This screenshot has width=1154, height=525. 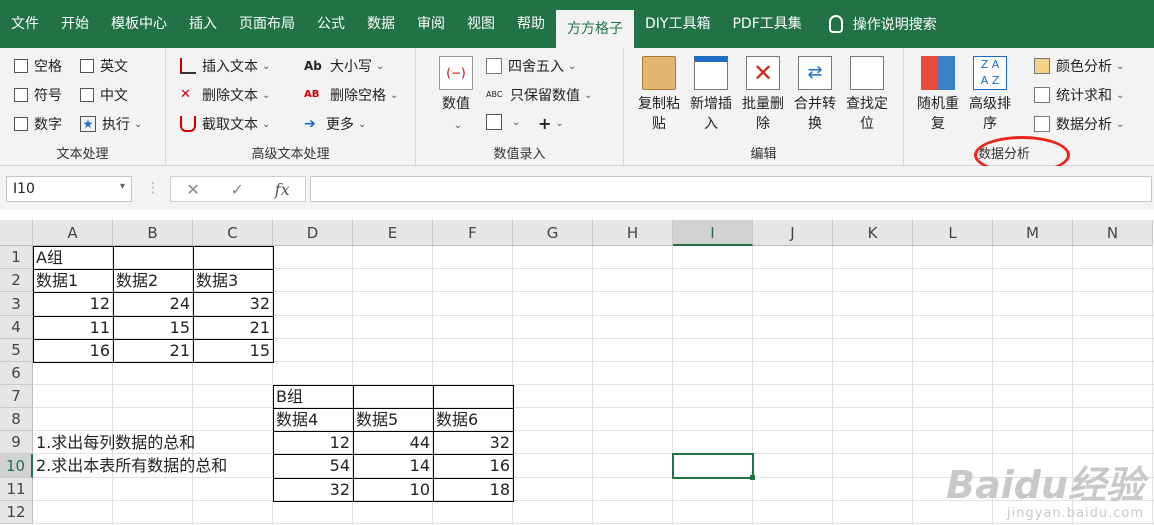 I want to click on cell-f9: 32, so click(x=473, y=442).